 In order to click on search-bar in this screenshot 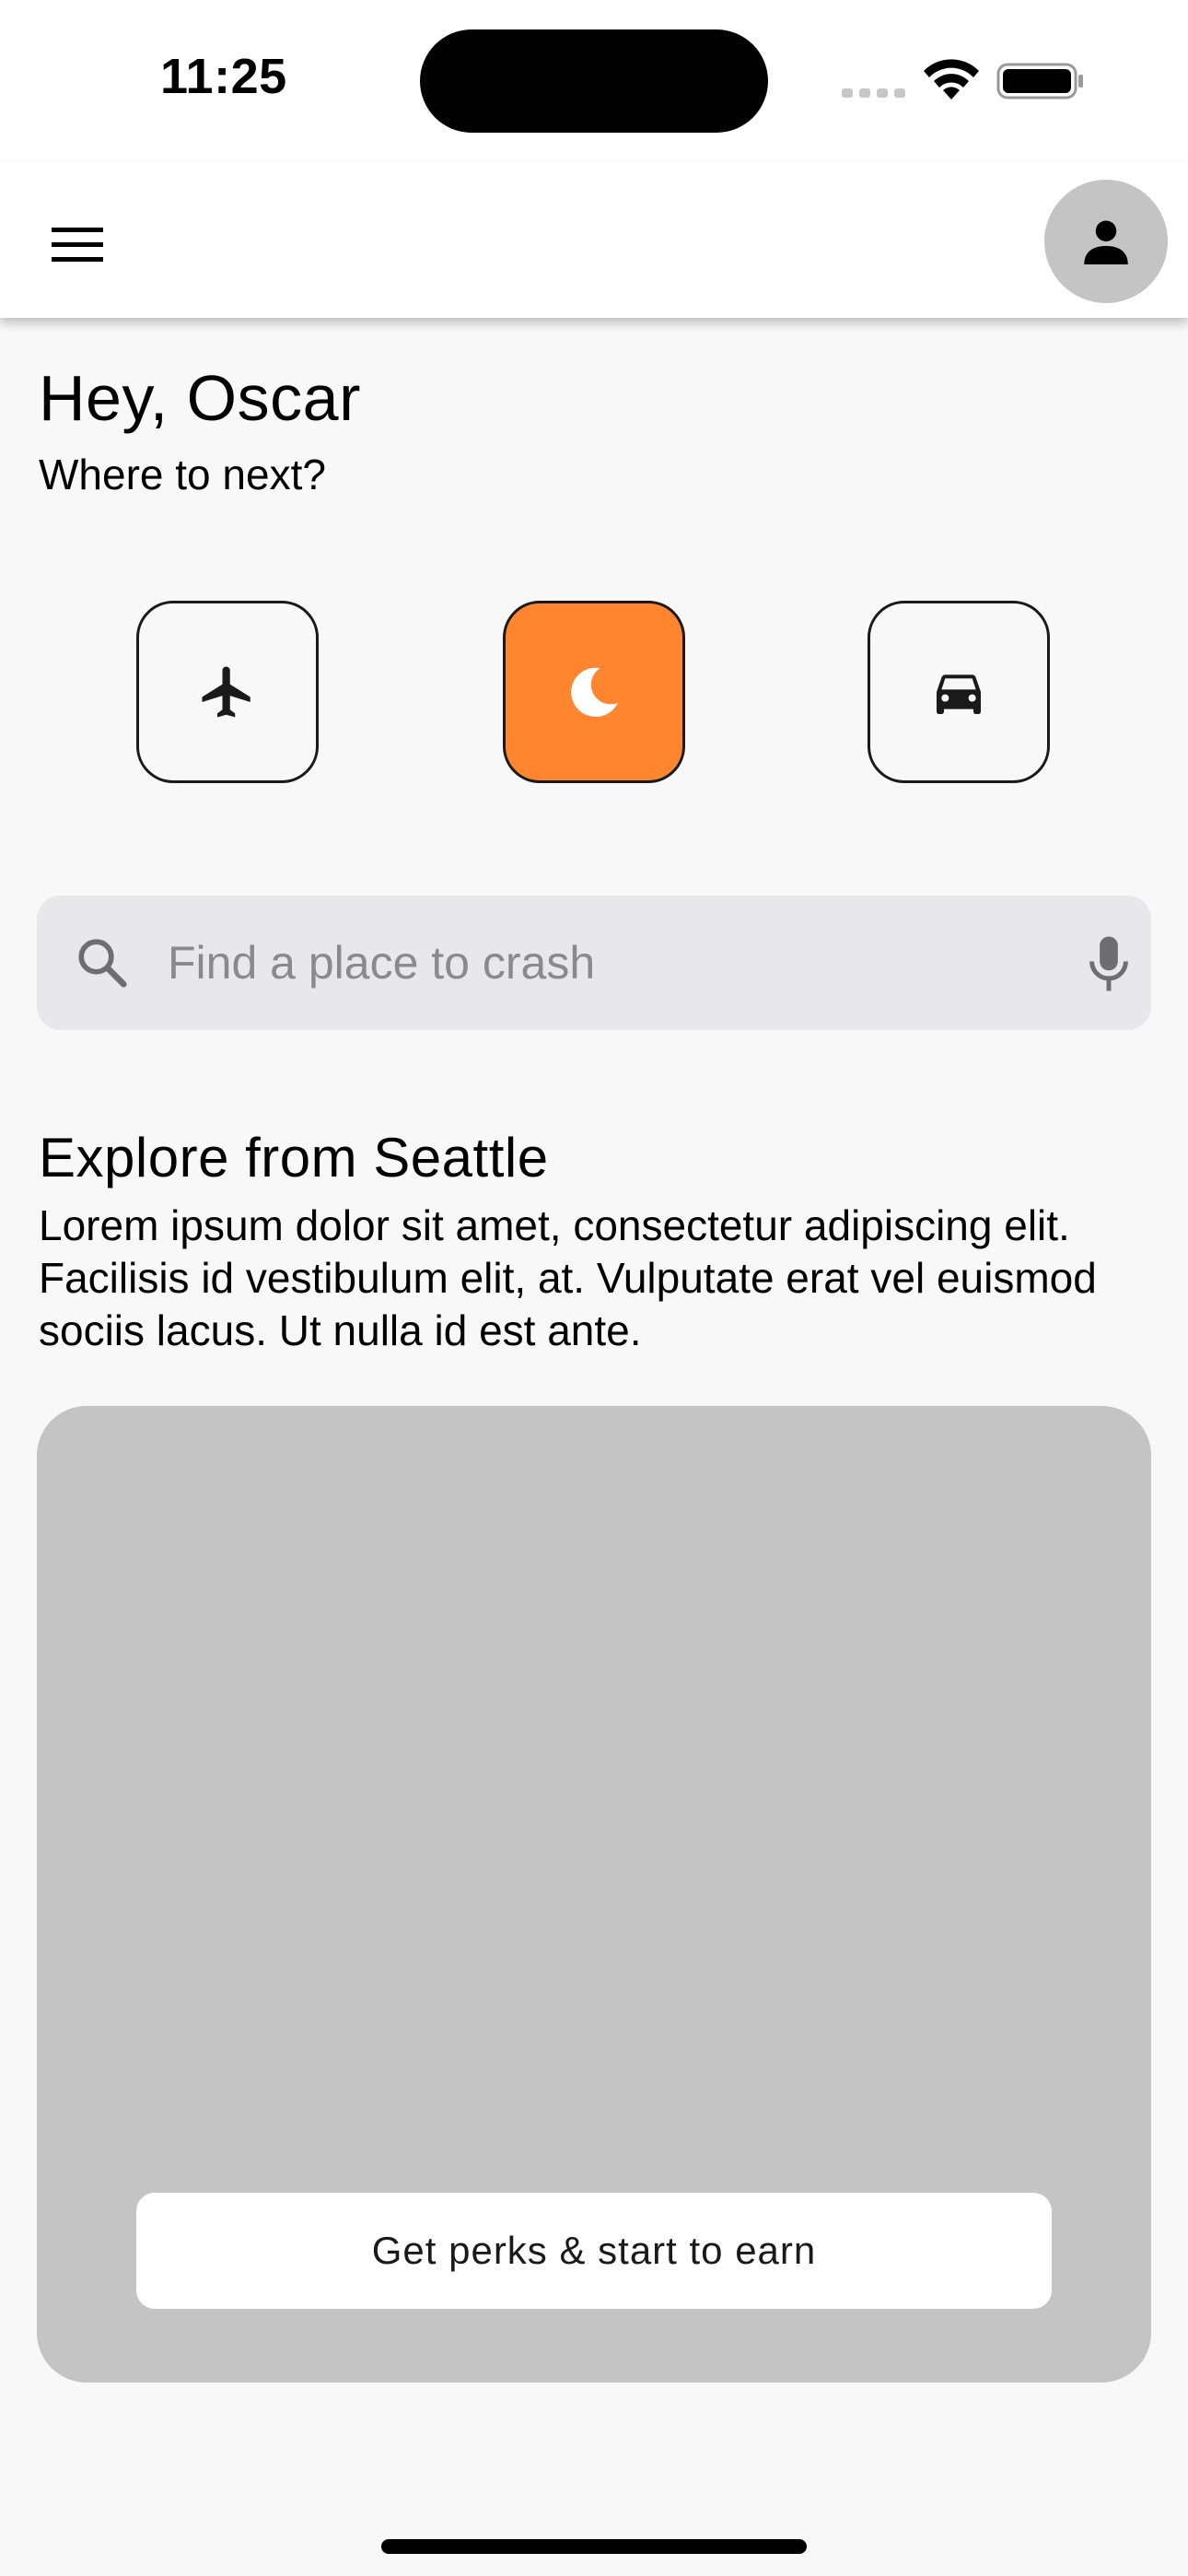, I will do `click(594, 963)`.